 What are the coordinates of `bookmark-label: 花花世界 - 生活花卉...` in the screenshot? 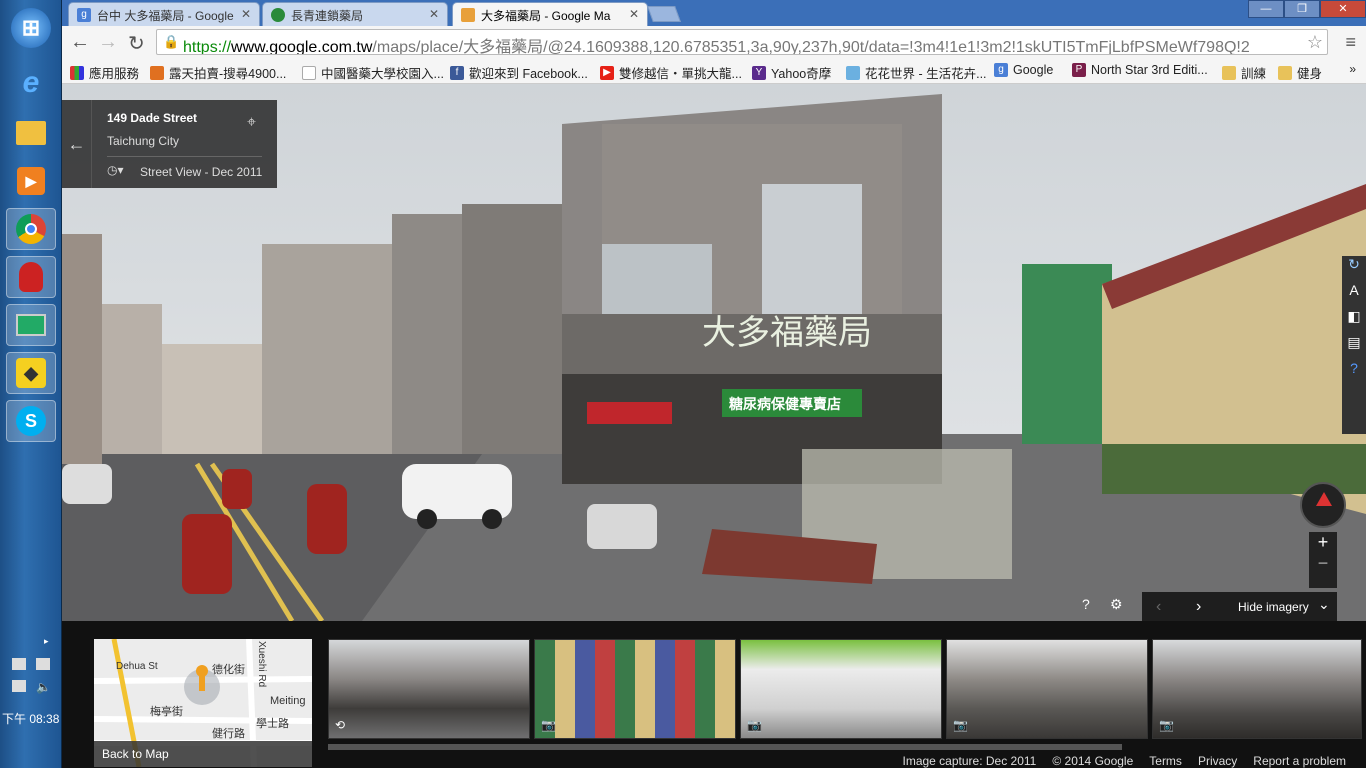 It's located at (926, 74).